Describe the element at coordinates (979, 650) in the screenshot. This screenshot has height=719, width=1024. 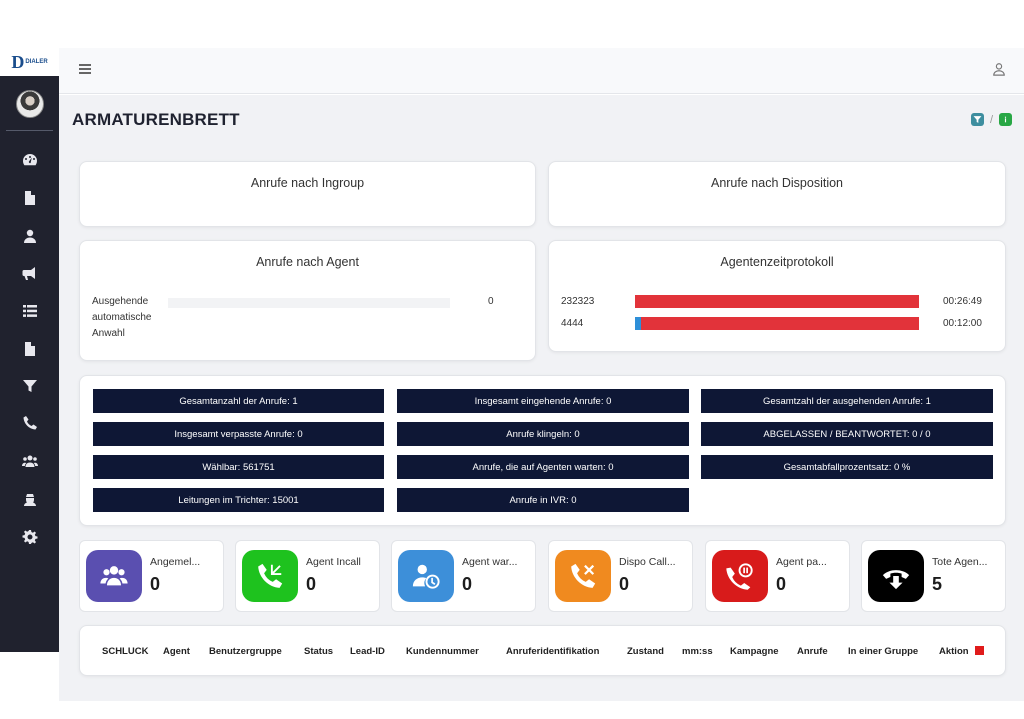
I see `action-indicator` at that location.